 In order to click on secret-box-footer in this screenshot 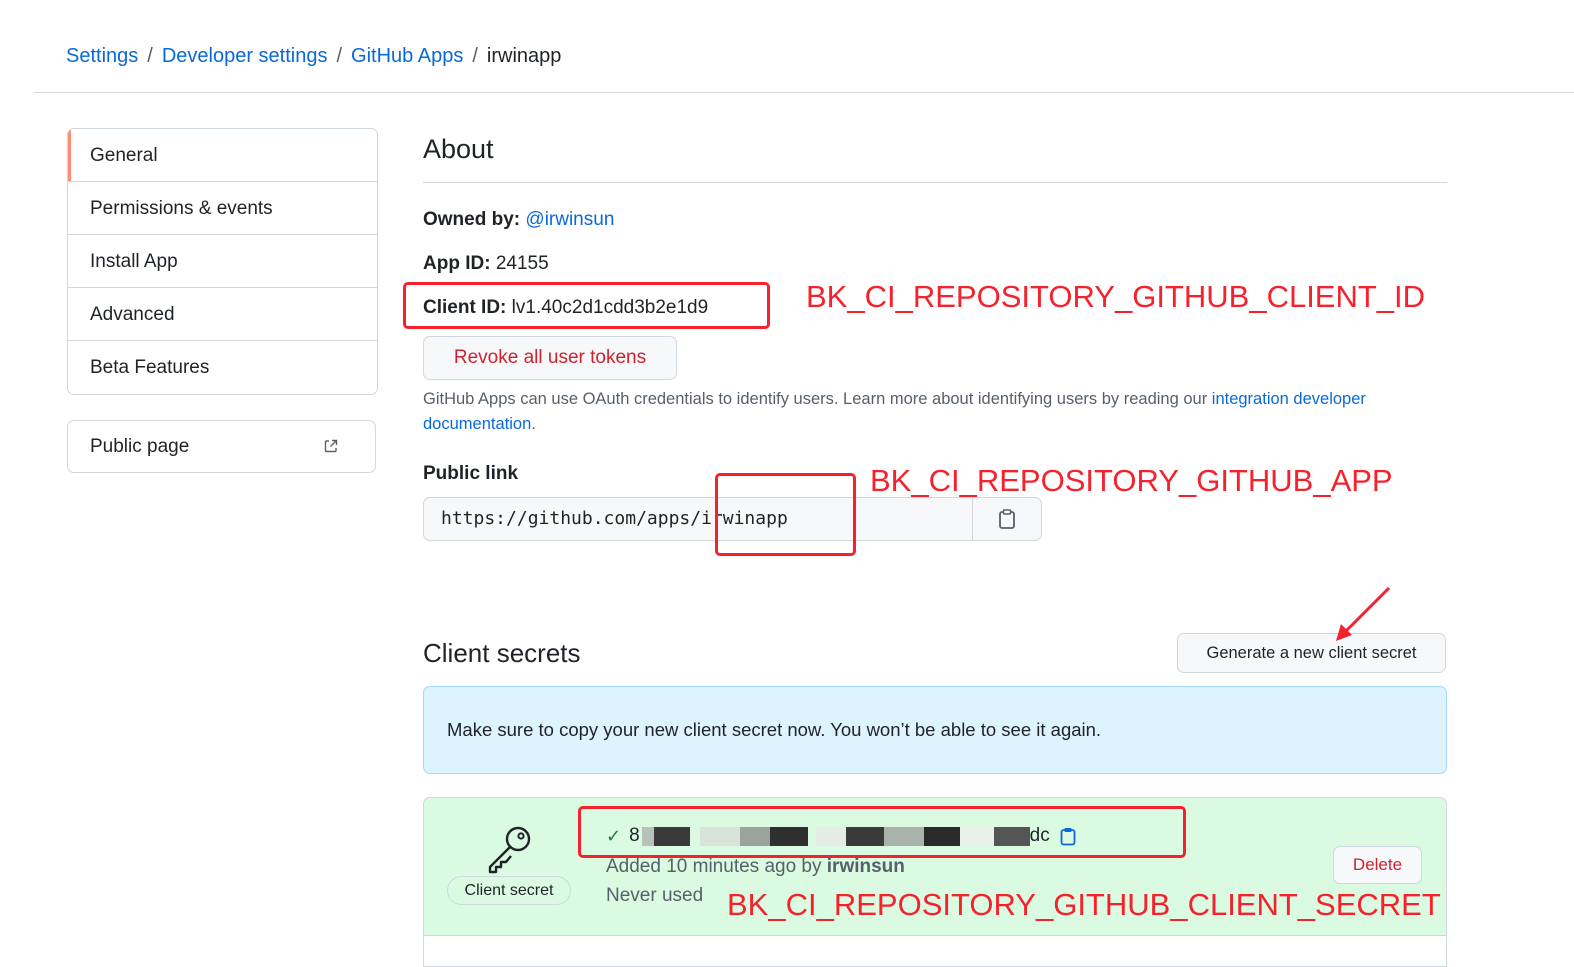, I will do `click(935, 950)`.